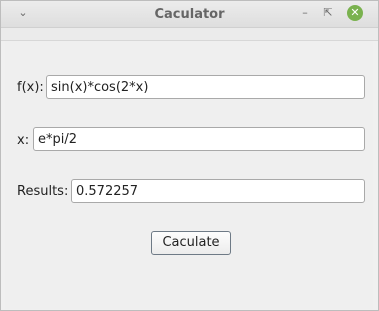  What do you see at coordinates (305, 13) in the screenshot?
I see `minimize-icon: –` at bounding box center [305, 13].